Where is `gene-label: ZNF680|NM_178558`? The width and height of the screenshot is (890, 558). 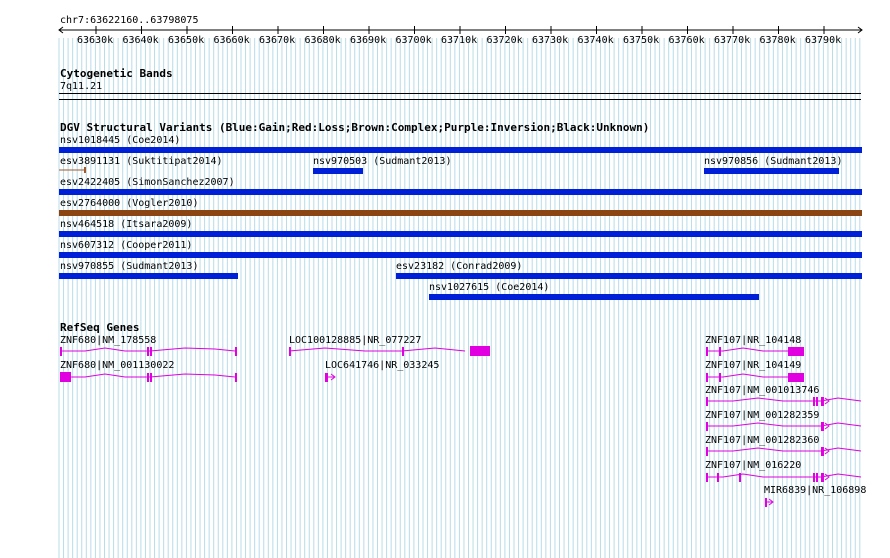 gene-label: ZNF680|NM_178558 is located at coordinates (108, 340).